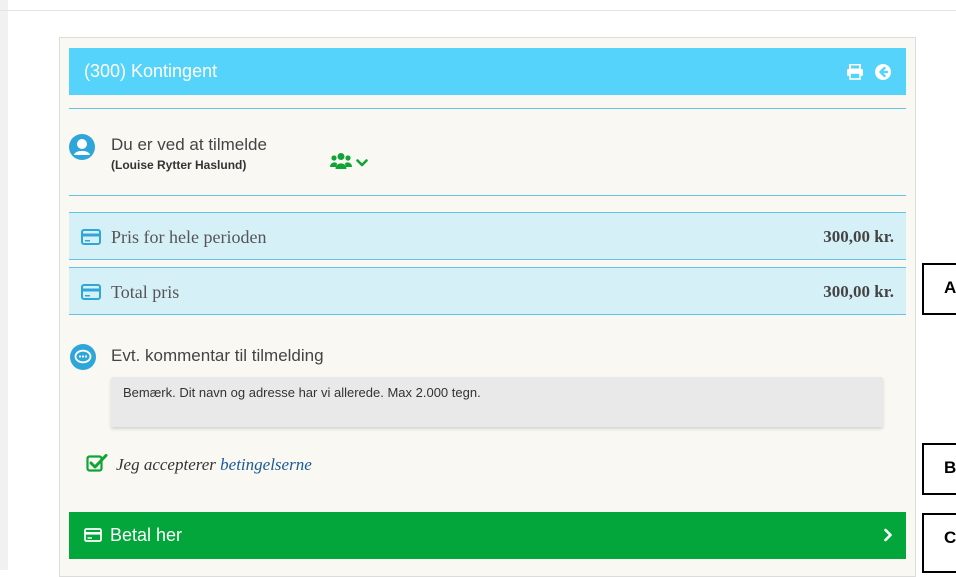  What do you see at coordinates (497, 402) in the screenshot?
I see `comment-input` at bounding box center [497, 402].